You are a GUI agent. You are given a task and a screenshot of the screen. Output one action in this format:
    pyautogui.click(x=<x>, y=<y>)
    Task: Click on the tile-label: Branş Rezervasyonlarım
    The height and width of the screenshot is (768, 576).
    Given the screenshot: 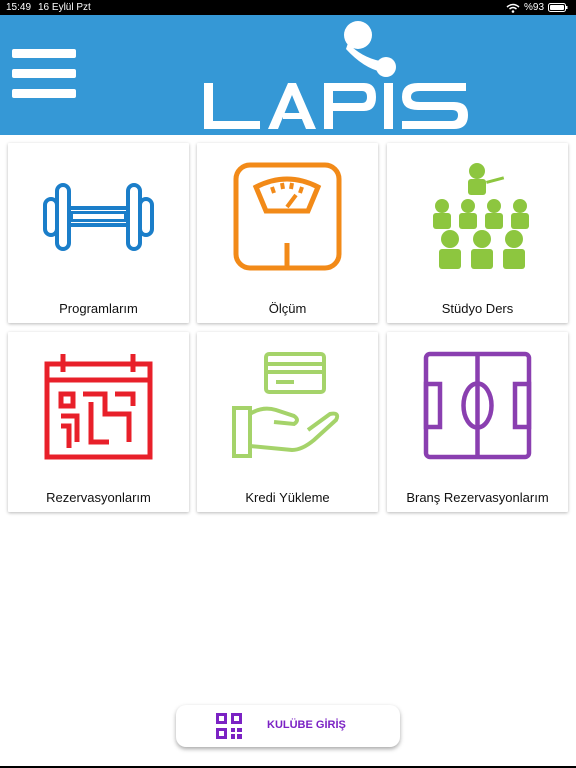 What is the action you would take?
    pyautogui.click(x=477, y=497)
    